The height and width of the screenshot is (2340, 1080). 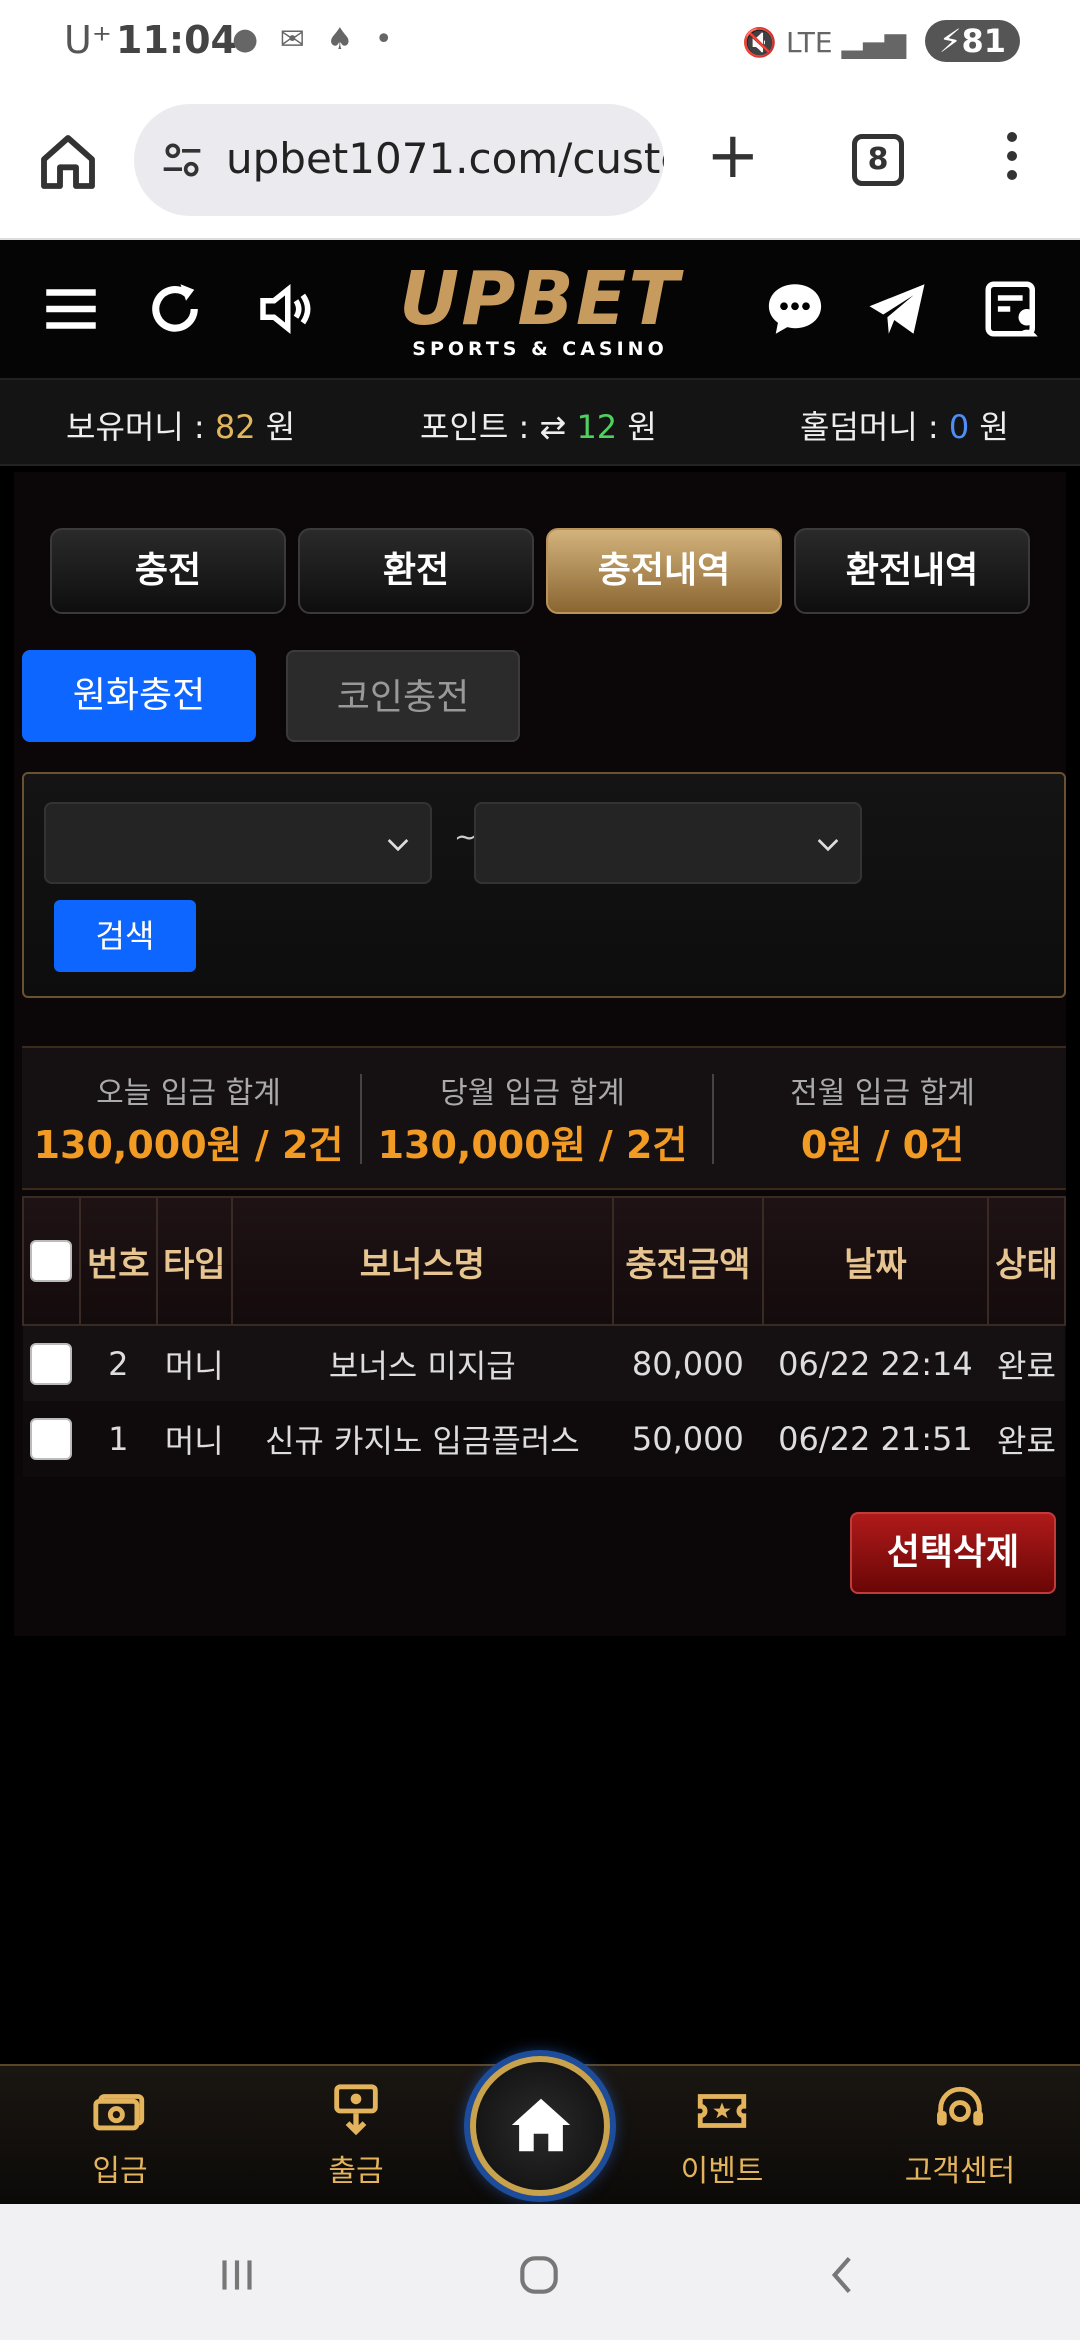 What do you see at coordinates (182, 160) in the screenshot?
I see `site-settings-icon` at bounding box center [182, 160].